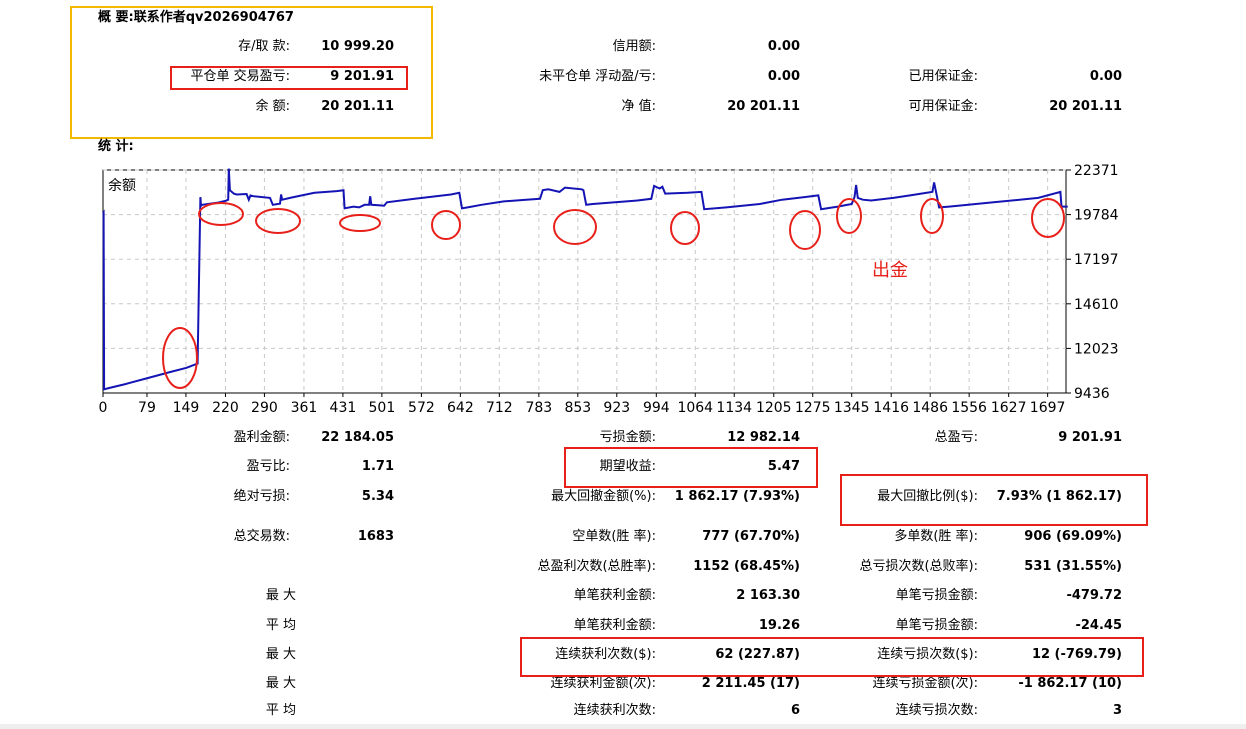  I want to click on gross-profit-label: 盈利金额:, so click(261, 437).